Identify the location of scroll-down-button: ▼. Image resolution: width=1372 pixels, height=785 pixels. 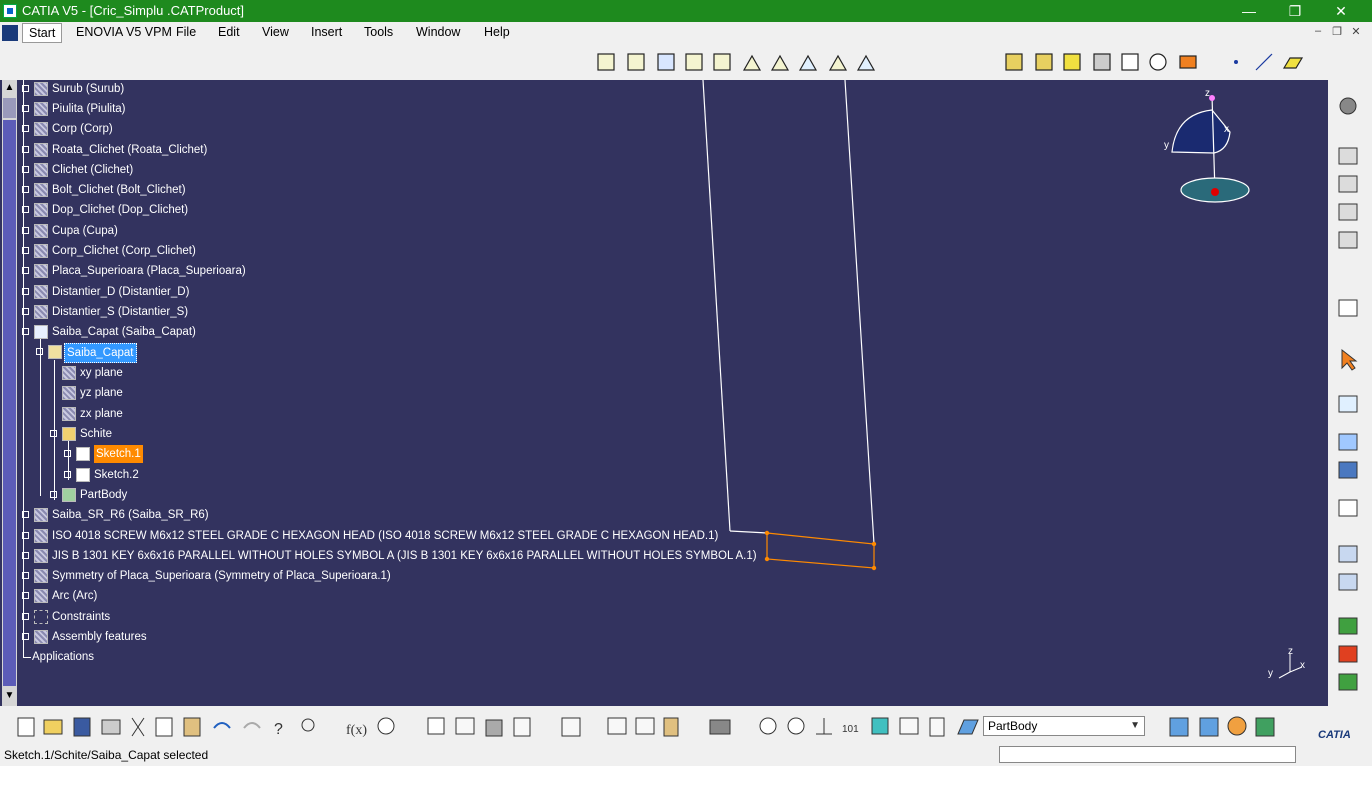
(9, 697).